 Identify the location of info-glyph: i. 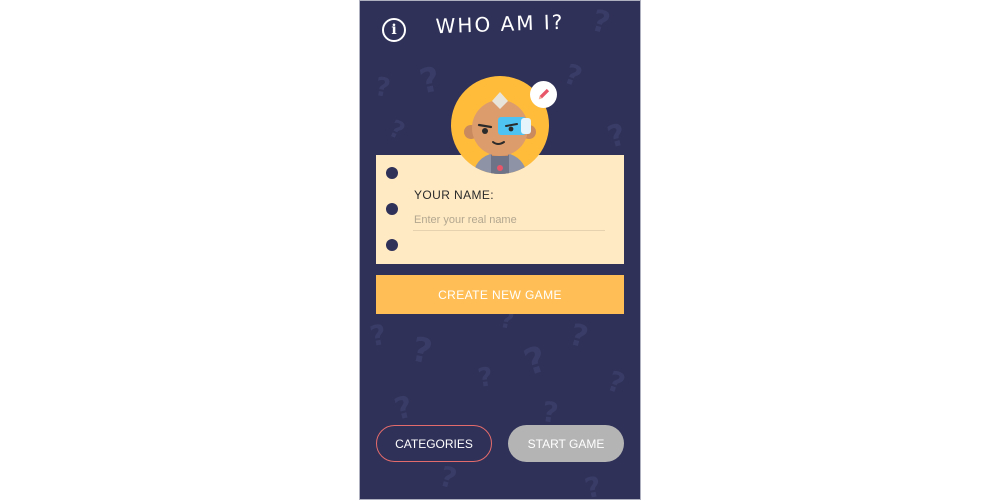
(394, 30).